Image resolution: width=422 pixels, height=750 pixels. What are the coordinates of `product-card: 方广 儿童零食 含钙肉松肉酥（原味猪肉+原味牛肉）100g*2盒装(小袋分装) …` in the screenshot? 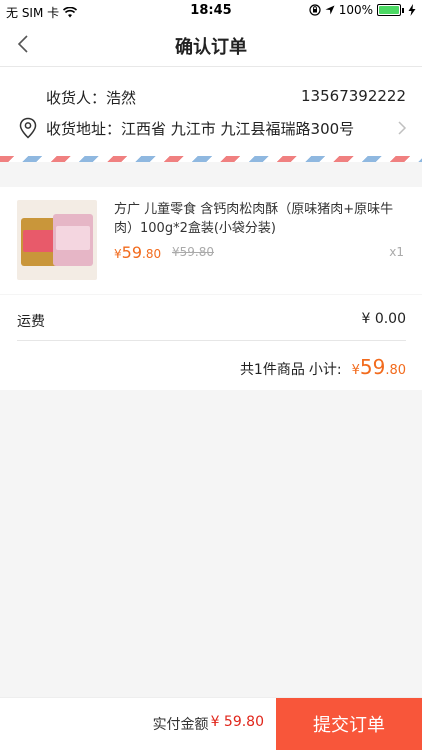 It's located at (211, 240).